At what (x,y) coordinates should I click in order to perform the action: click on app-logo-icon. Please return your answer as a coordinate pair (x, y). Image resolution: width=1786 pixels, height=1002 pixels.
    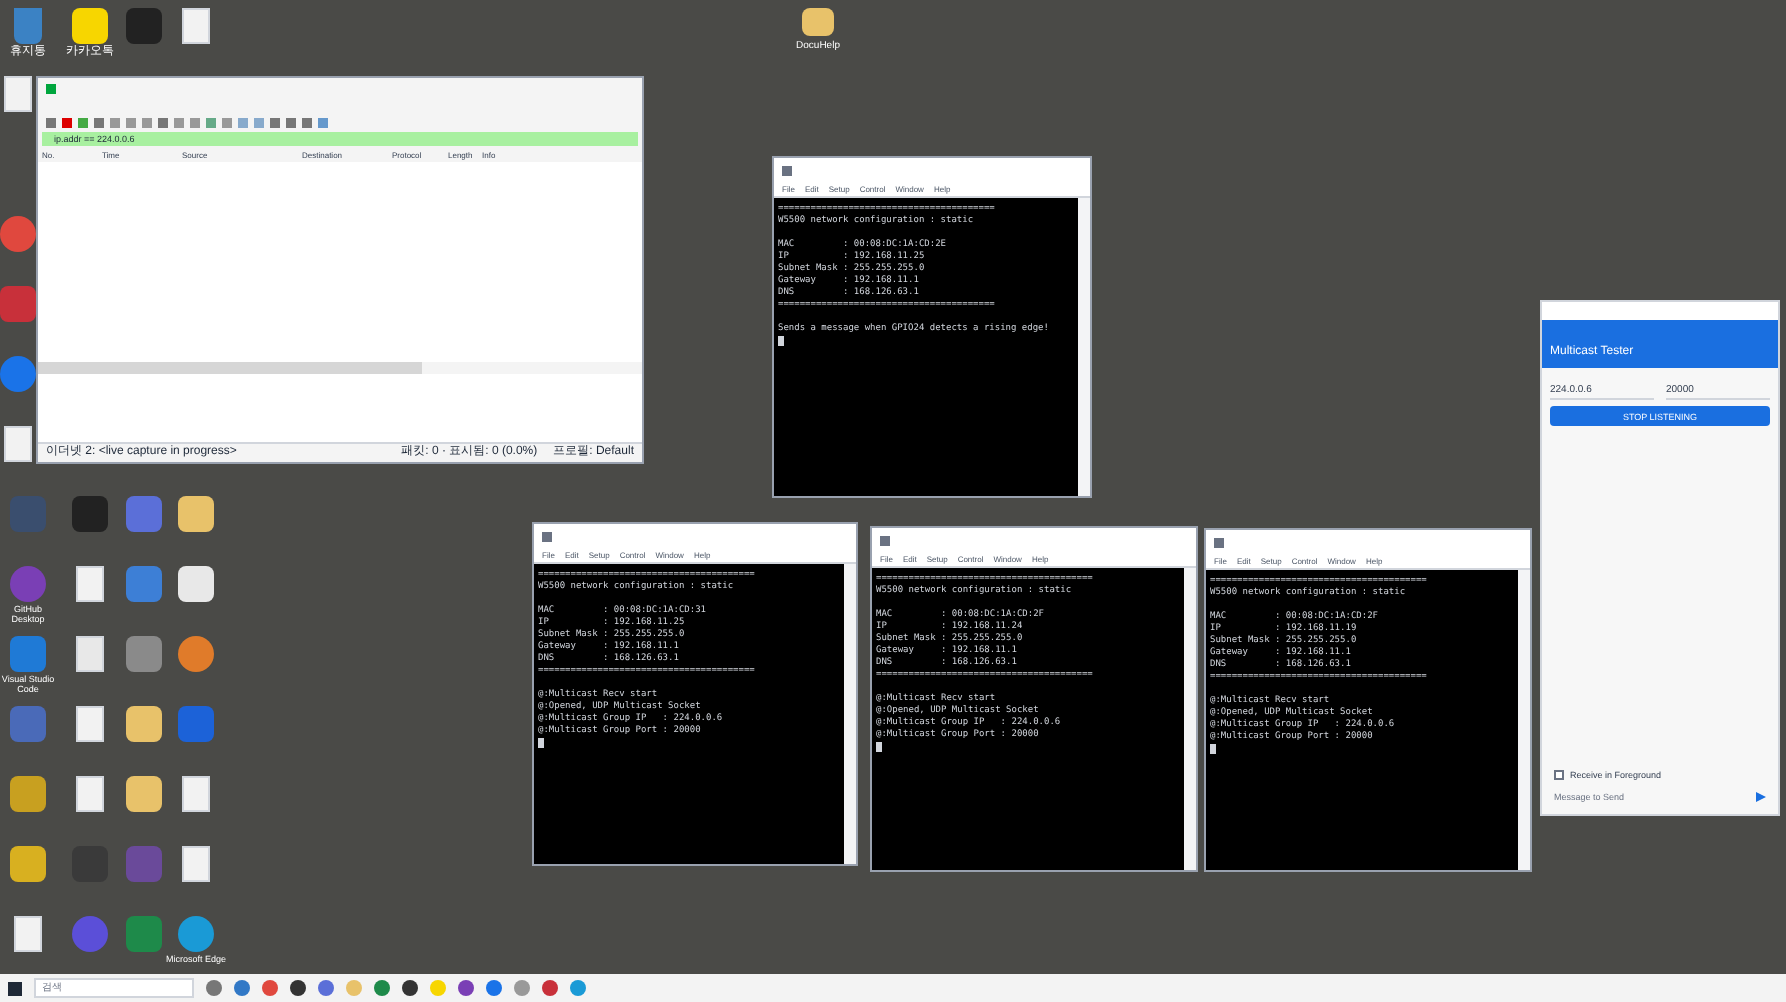
    Looking at the image, I should click on (51, 88).